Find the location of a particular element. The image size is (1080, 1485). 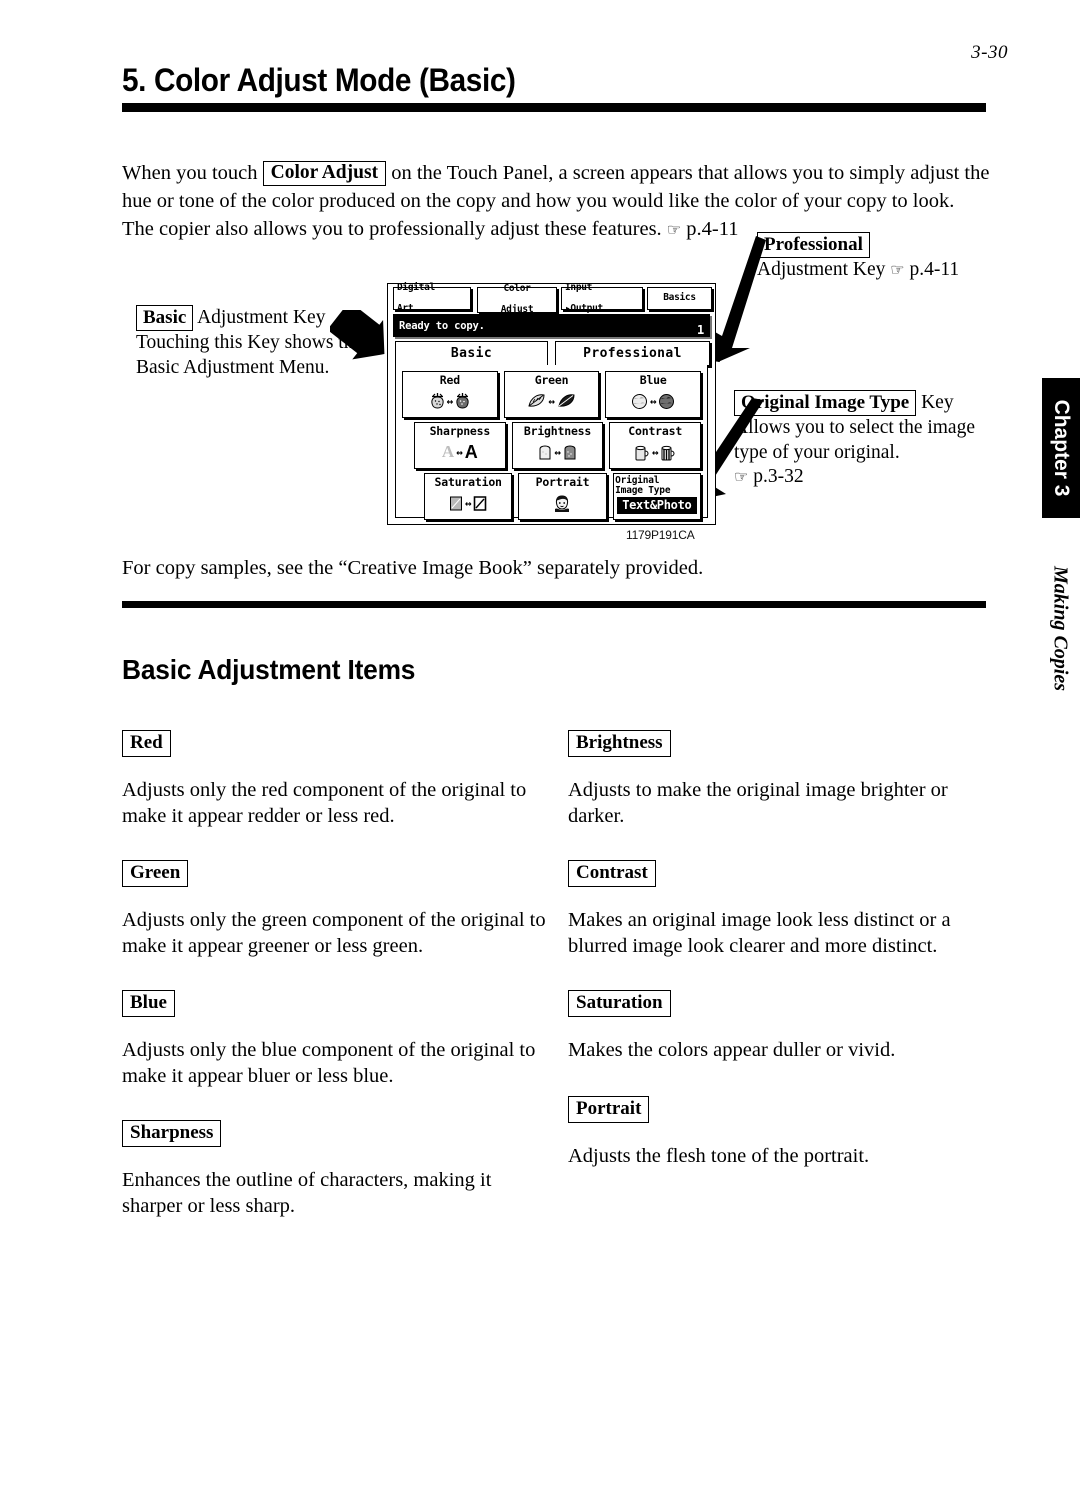

mug-dark-icon is located at coordinates (668, 452).